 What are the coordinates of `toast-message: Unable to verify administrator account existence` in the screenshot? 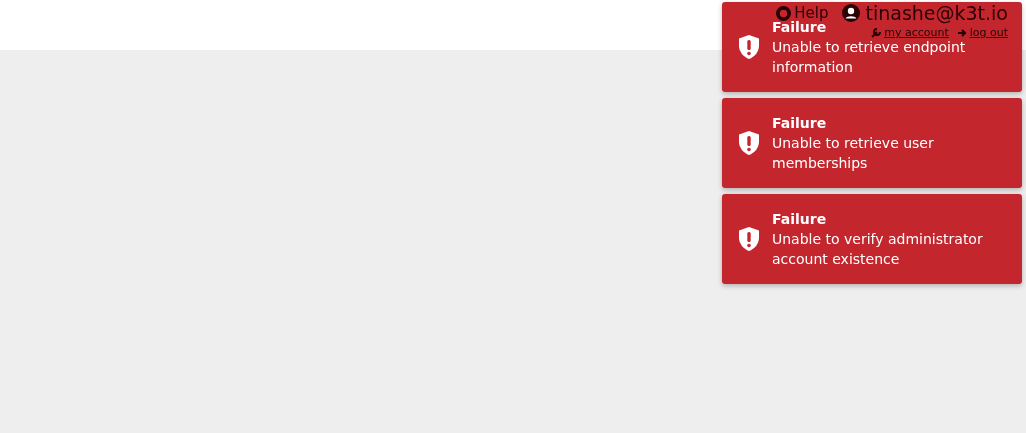 It's located at (878, 249).